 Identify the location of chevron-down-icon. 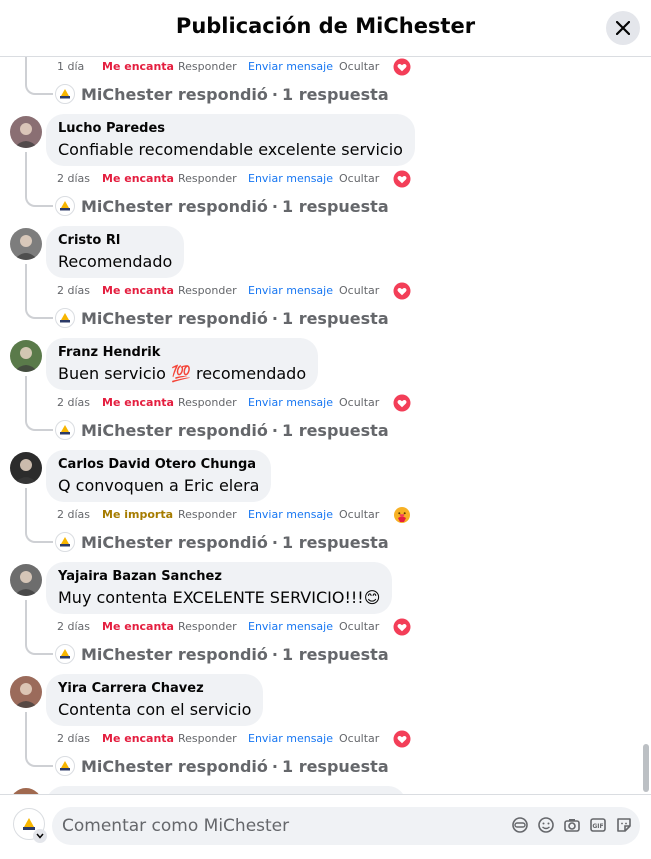
(40, 836).